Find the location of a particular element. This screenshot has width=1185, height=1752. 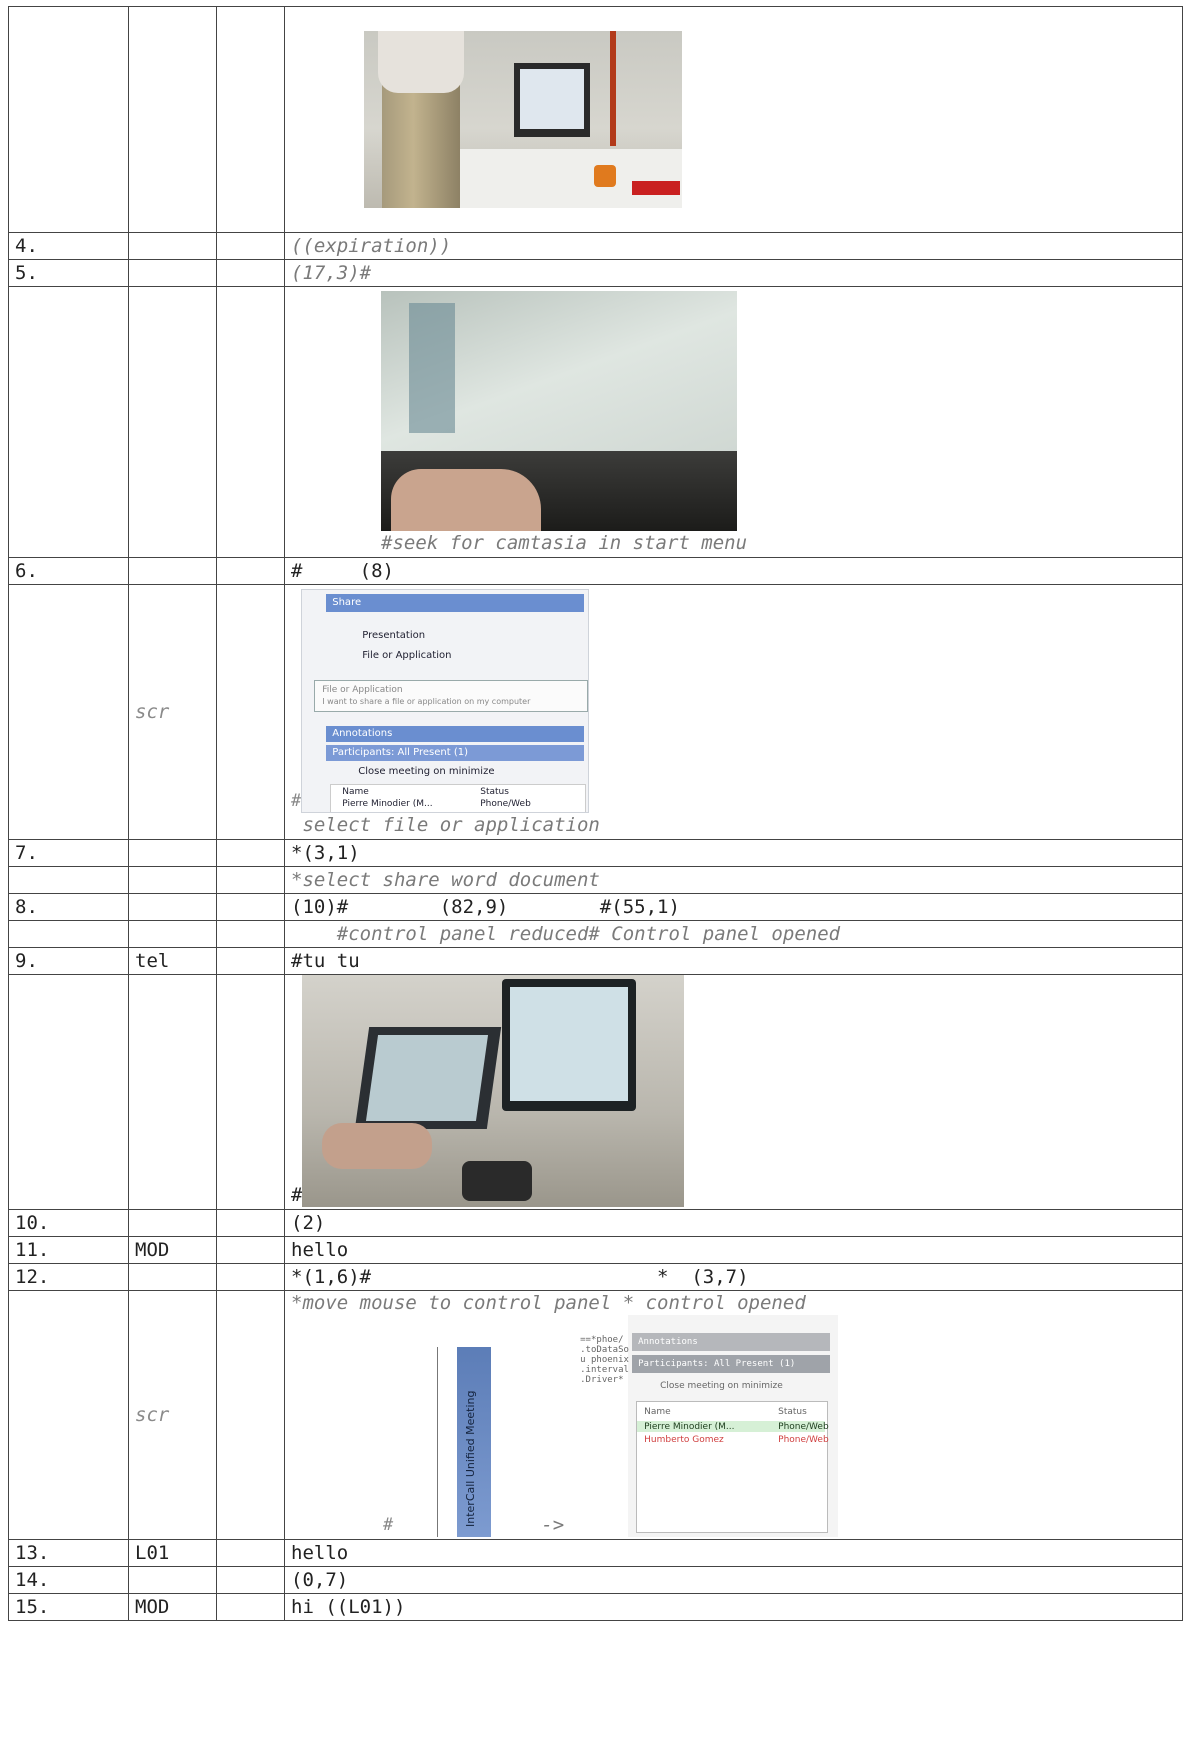

table-row: 13. L01 hello is located at coordinates (595, 1553).